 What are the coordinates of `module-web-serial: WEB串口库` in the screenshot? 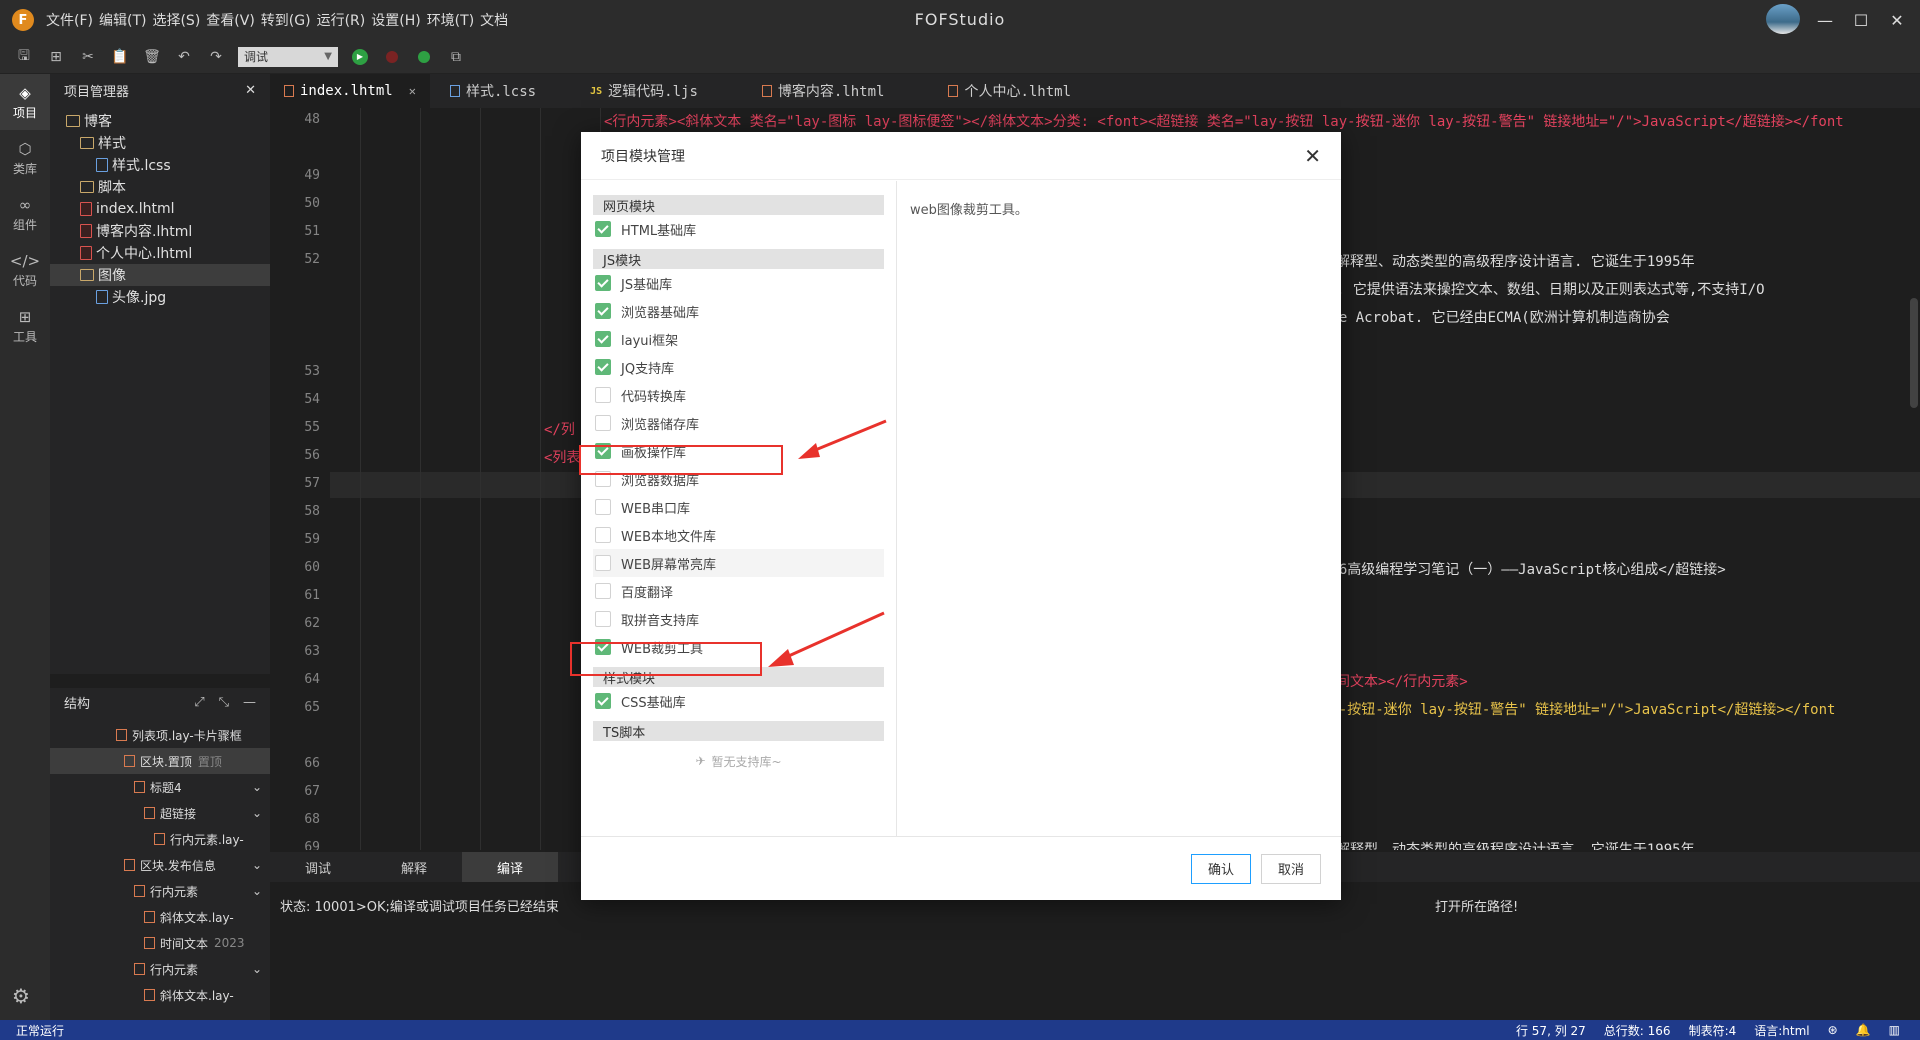 It's located at (738, 507).